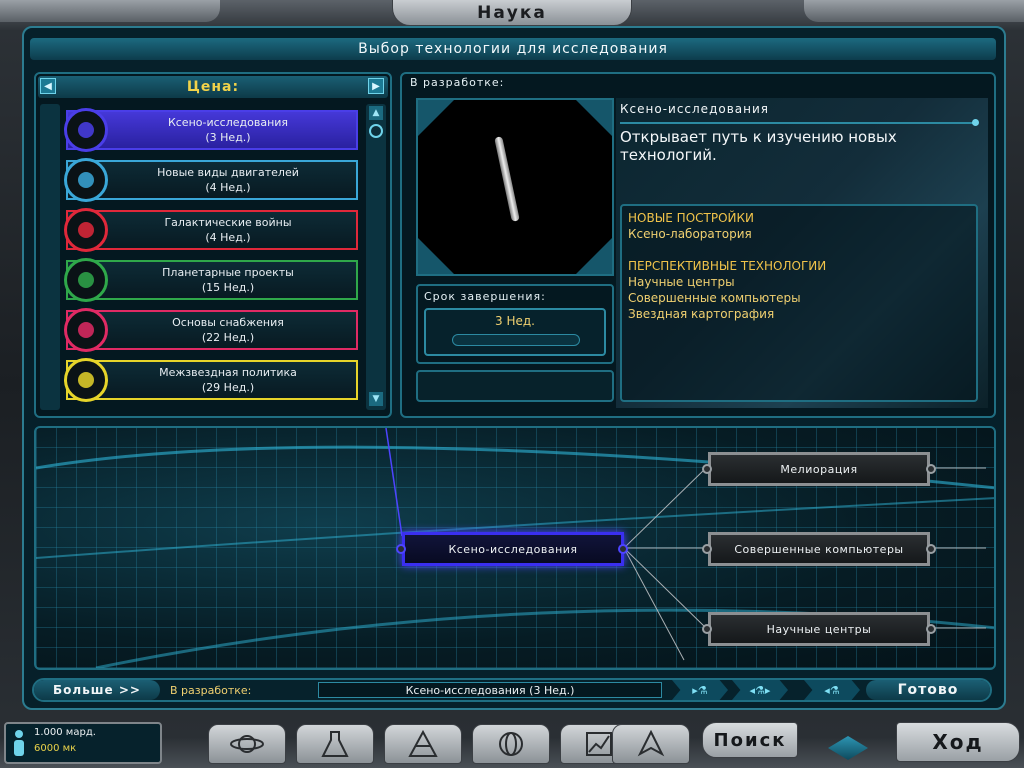 This screenshot has width=1024, height=768. I want to click on tech-item-name: Новые виды двигателей, so click(228, 172).